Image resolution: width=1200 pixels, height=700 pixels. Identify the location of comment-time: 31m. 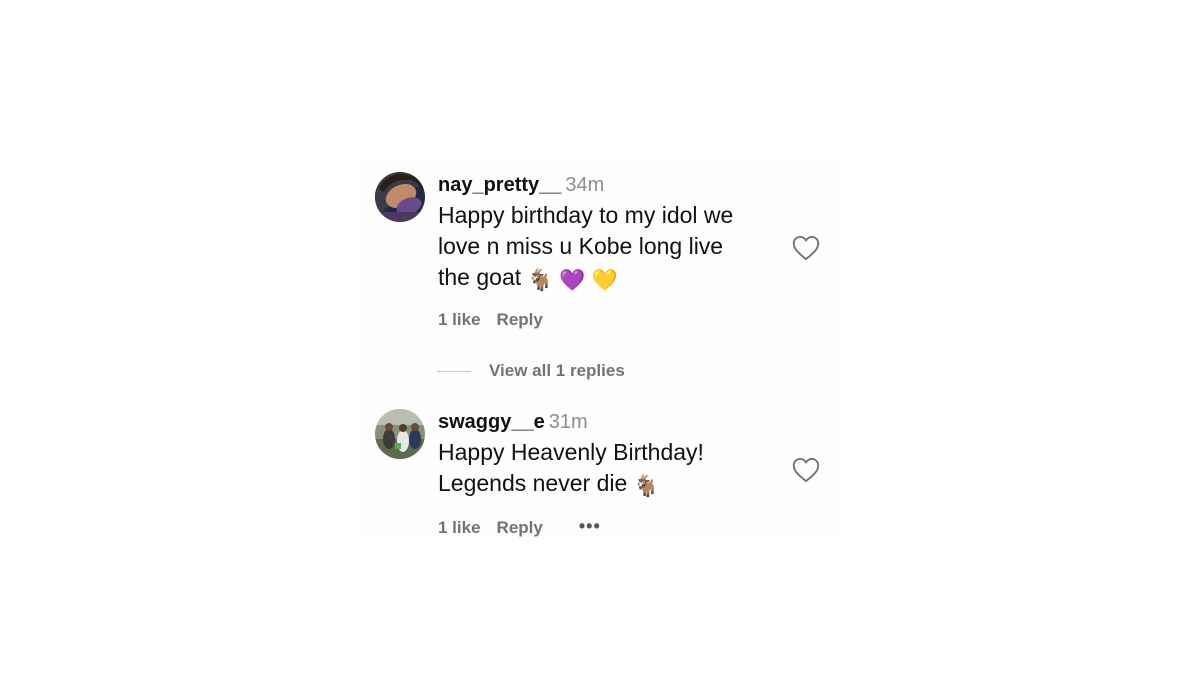
(568, 422).